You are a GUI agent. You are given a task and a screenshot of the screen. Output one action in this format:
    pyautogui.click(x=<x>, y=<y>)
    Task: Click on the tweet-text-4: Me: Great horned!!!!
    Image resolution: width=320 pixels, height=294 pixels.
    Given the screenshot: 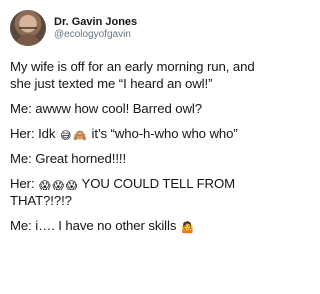 What is the action you would take?
    pyautogui.click(x=68, y=158)
    